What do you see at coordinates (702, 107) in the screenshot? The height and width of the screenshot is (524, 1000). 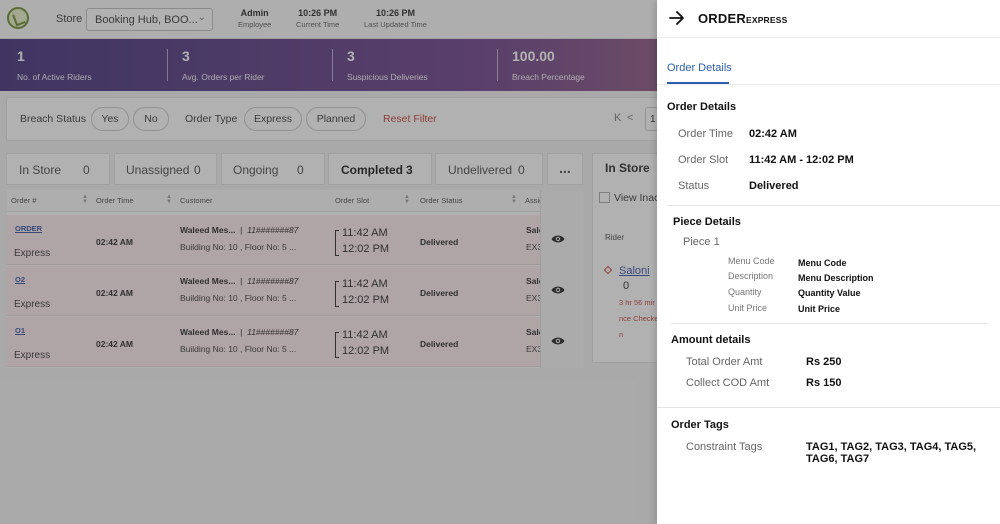 I see `order-details-heading: Order Details` at bounding box center [702, 107].